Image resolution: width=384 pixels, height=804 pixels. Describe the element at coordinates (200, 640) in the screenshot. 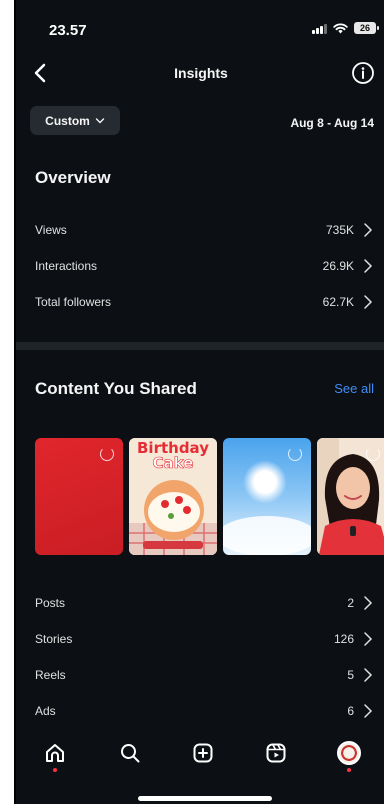

I see `content-row-stories: Stories 126` at that location.